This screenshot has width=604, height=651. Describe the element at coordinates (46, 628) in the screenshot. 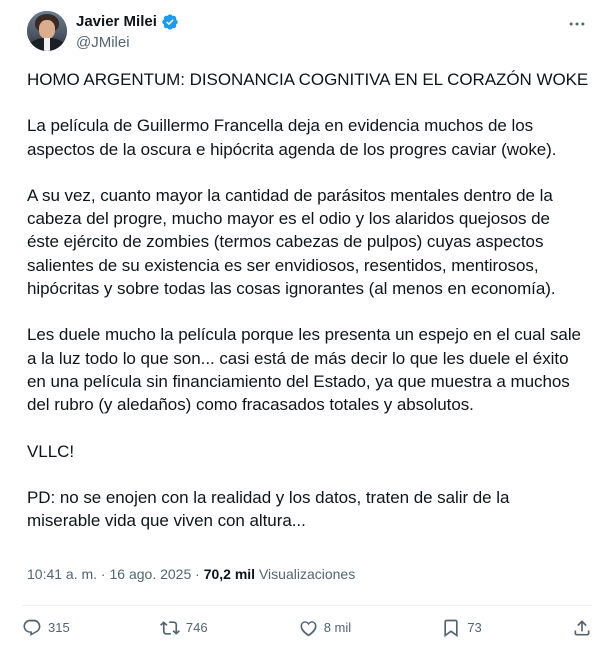

I see `reply-button: 315` at that location.